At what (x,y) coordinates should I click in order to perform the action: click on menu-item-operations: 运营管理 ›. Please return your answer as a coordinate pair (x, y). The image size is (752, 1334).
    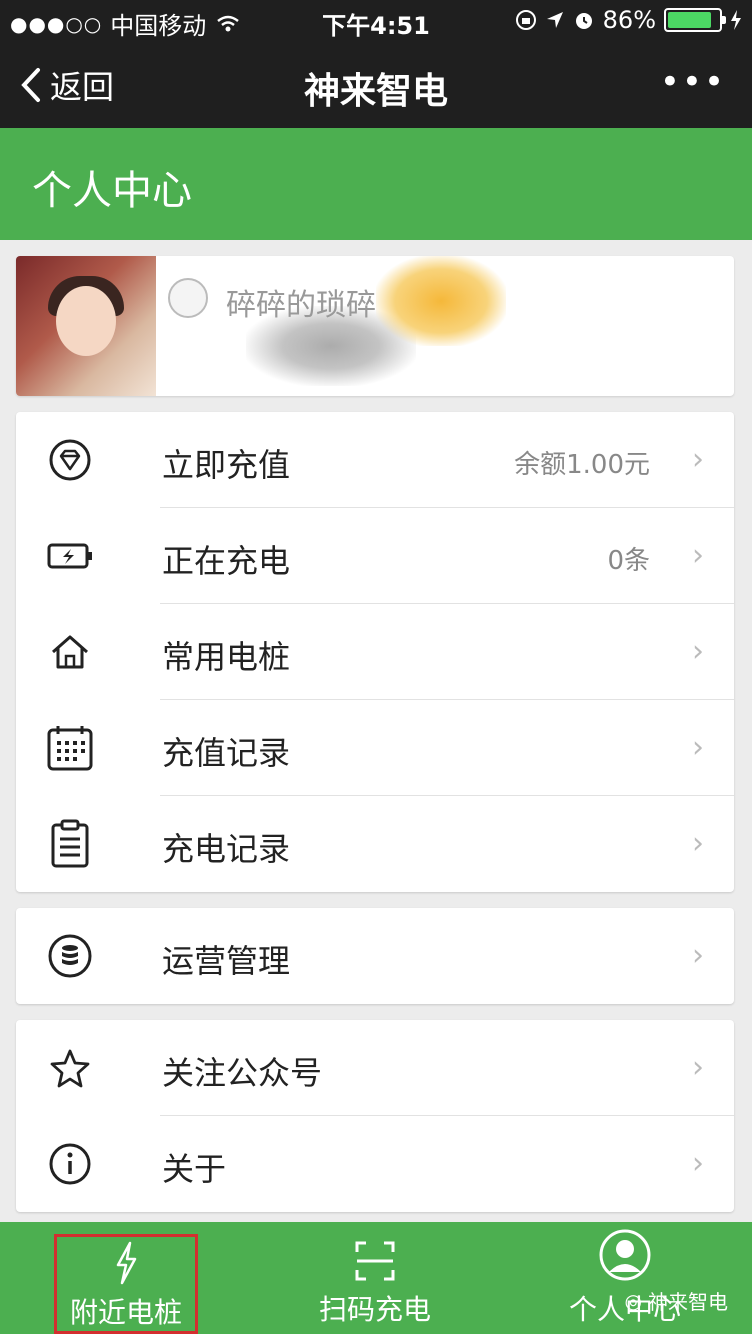
    Looking at the image, I should click on (375, 956).